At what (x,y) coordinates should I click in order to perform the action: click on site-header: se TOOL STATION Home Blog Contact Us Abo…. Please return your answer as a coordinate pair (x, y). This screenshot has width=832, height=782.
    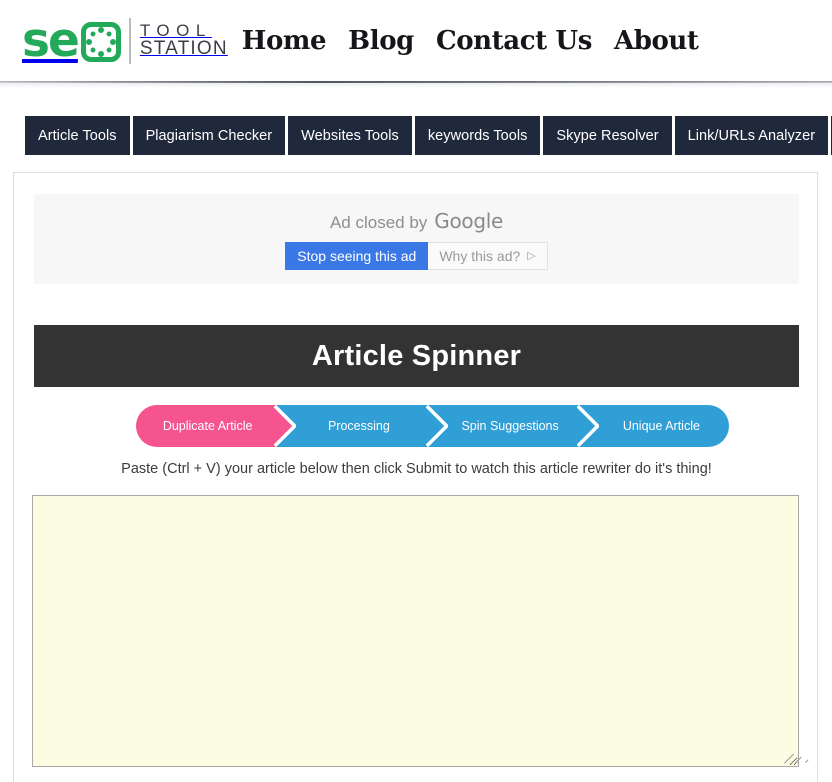
    Looking at the image, I should click on (416, 40).